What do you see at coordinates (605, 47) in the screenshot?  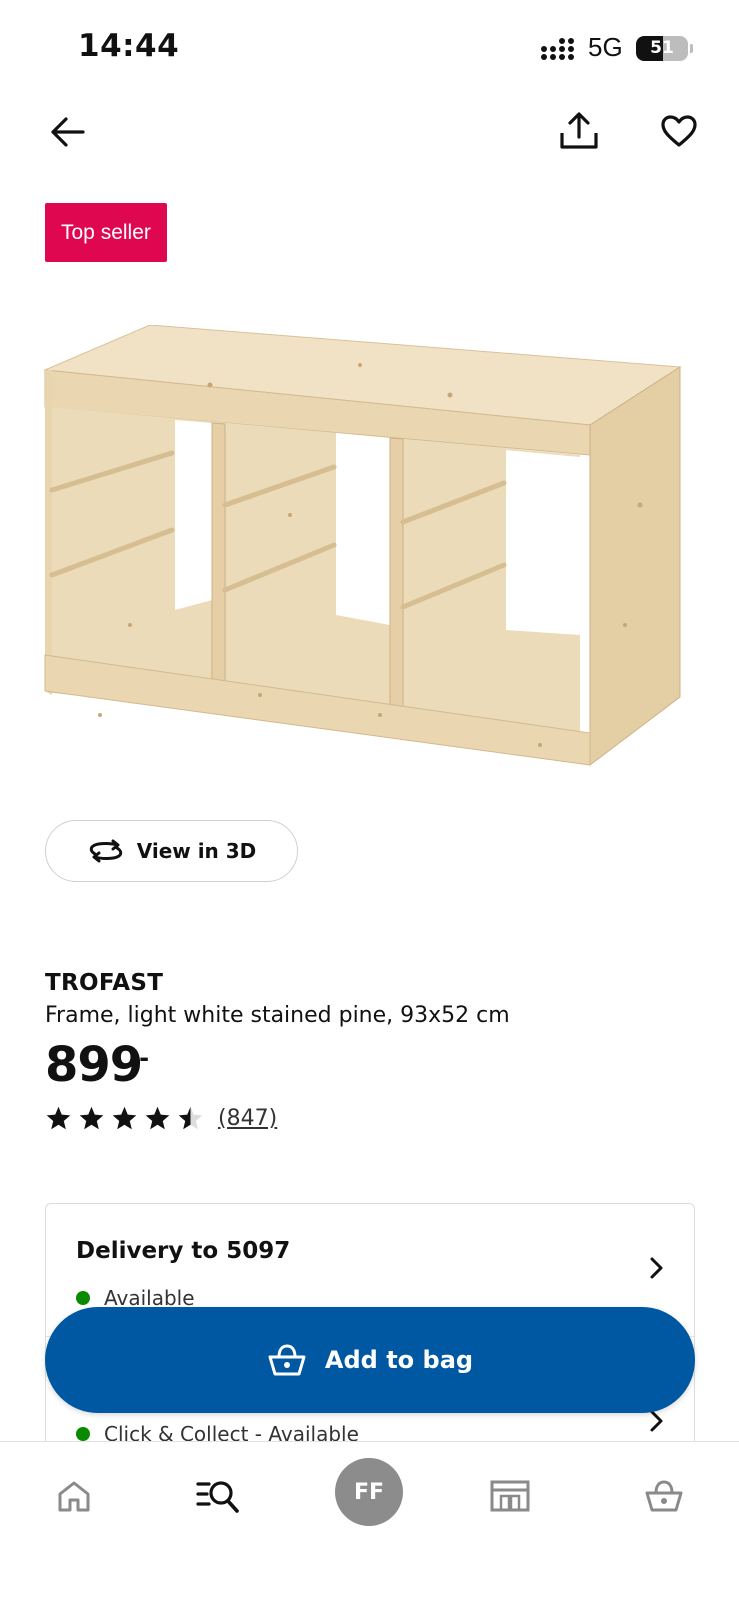 I see `network-type: 5G` at bounding box center [605, 47].